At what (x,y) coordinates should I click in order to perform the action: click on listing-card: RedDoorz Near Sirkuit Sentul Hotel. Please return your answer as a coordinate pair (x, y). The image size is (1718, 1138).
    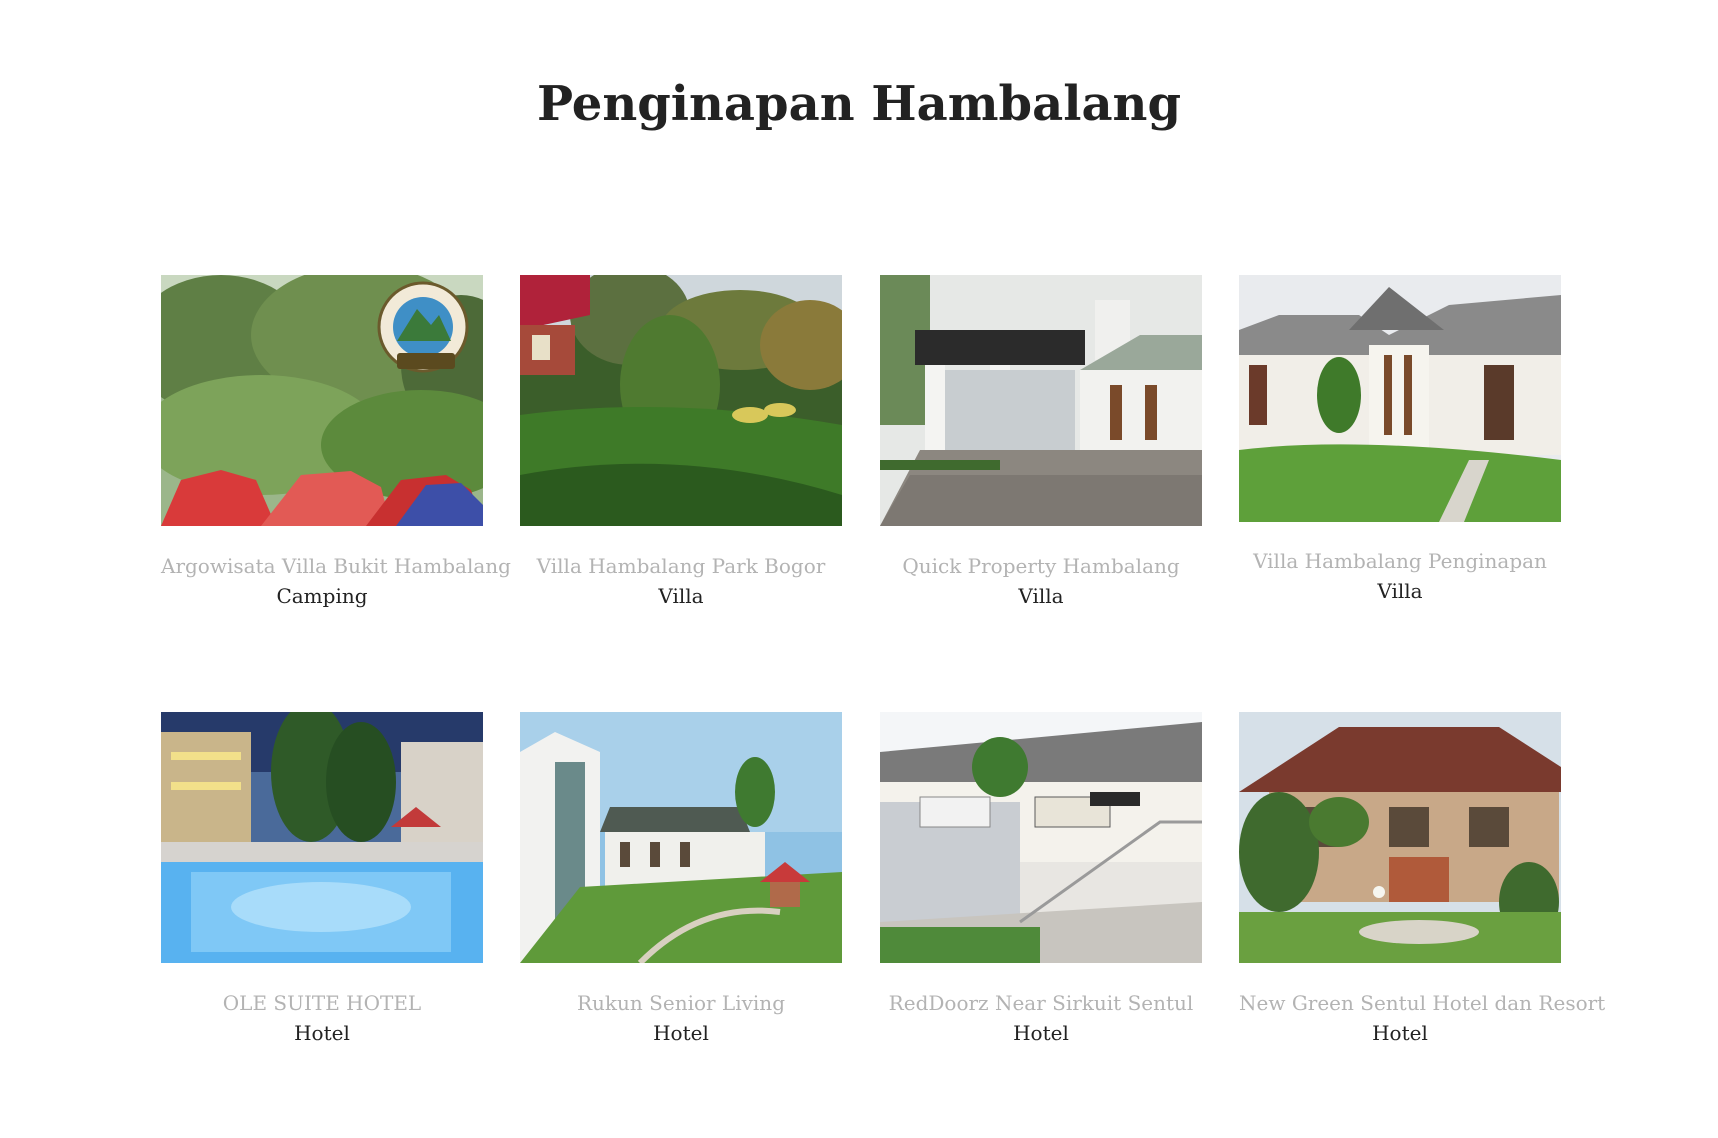
    Looking at the image, I should click on (1041, 878).